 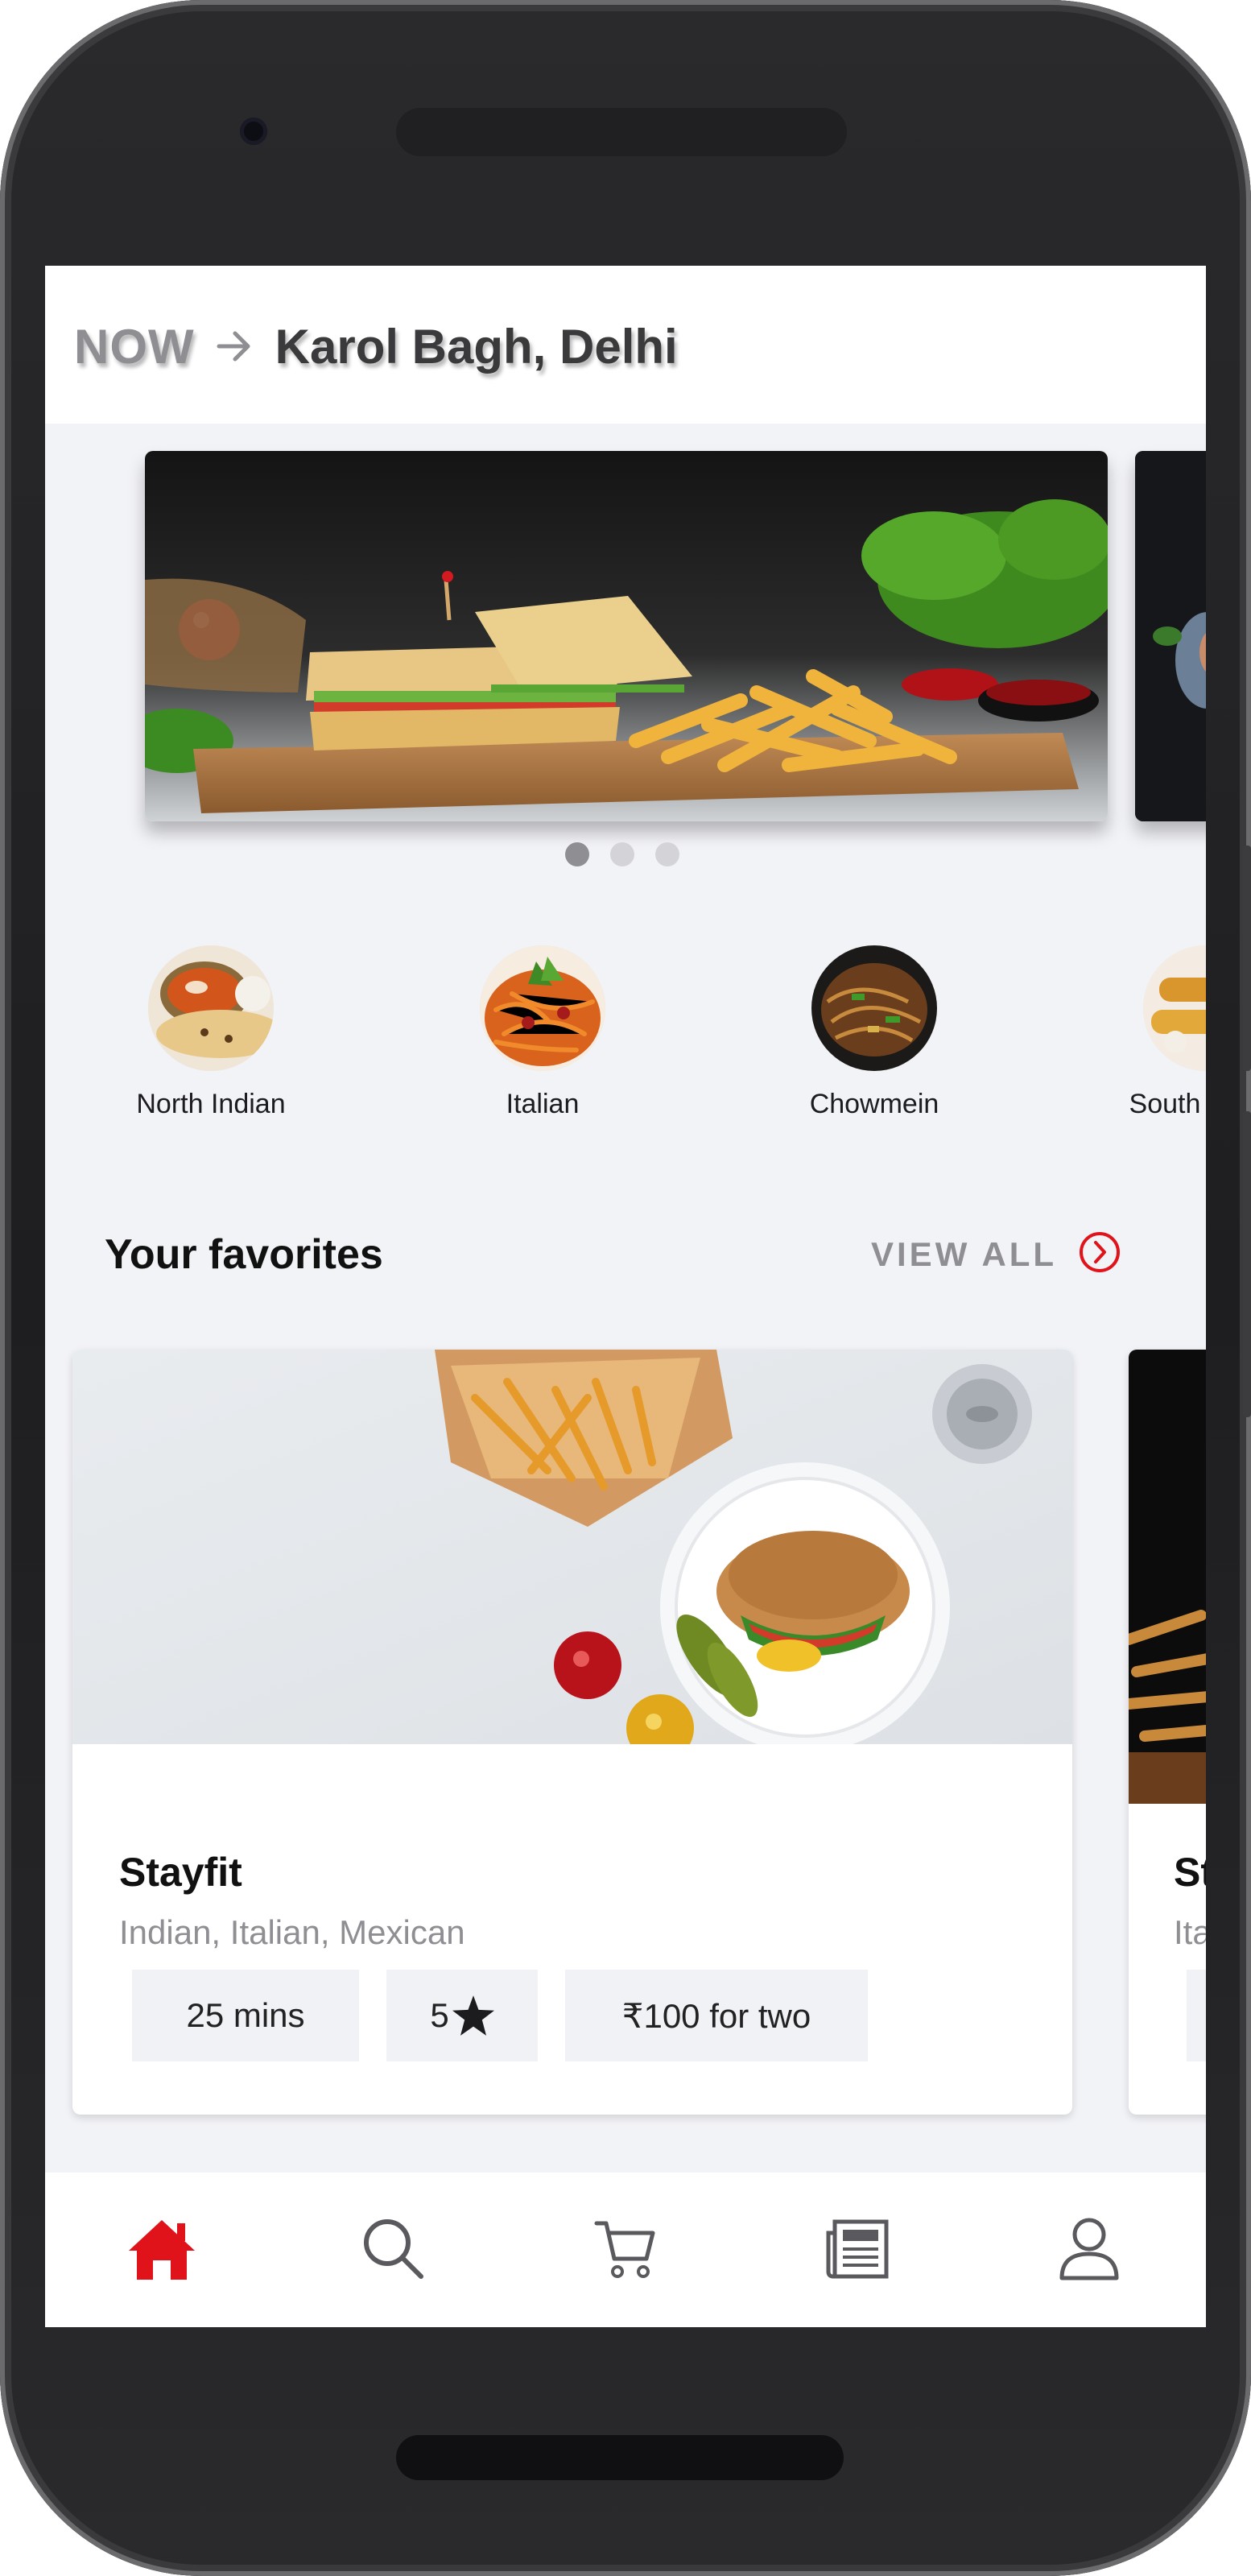 What do you see at coordinates (292, 1932) in the screenshot?
I see `restaurant-cuisine: Indian, Italian, Mexican` at bounding box center [292, 1932].